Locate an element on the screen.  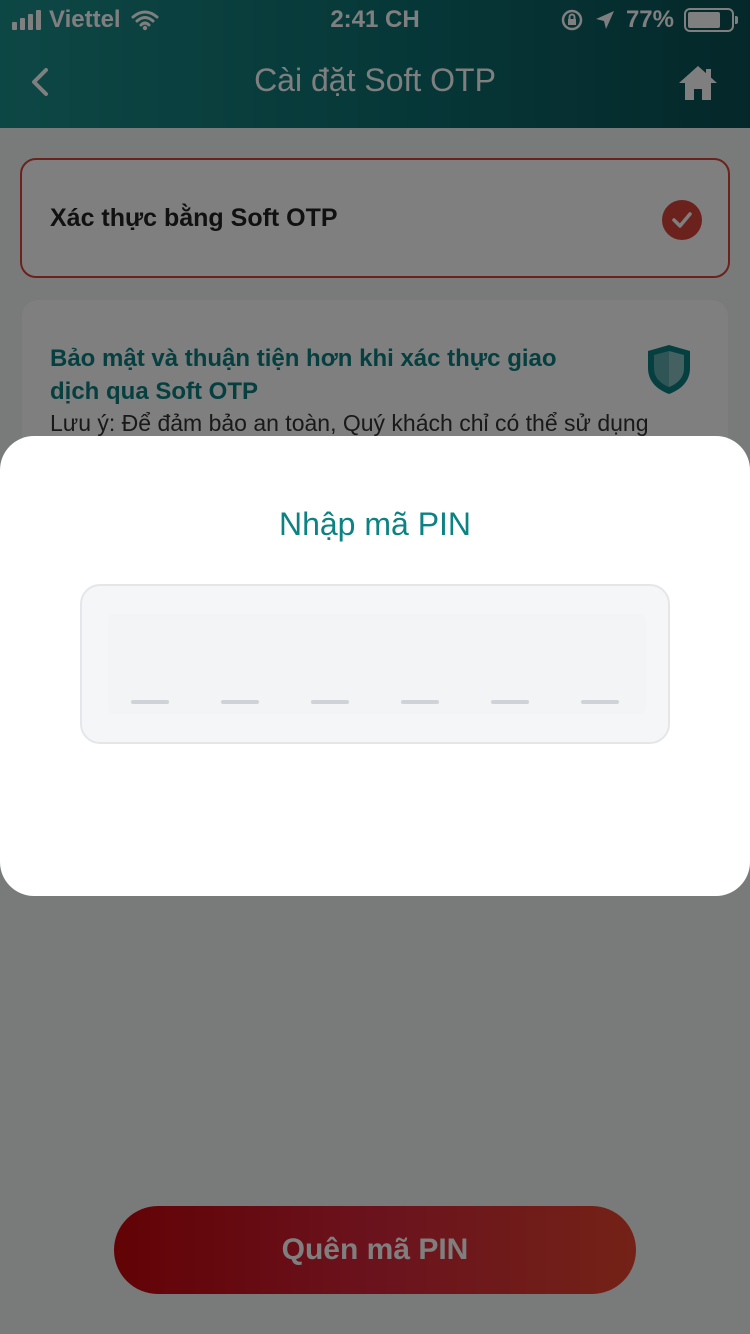
pin-input-box is located at coordinates (375, 664).